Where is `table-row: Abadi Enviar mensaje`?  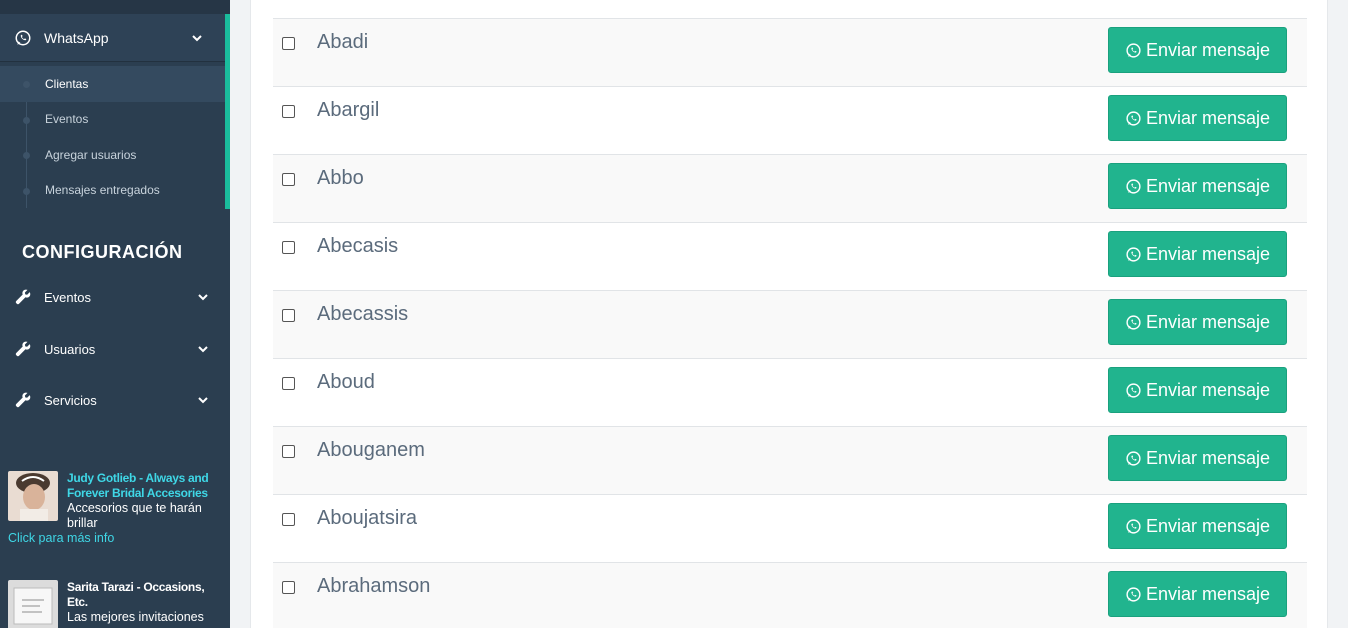
table-row: Abadi Enviar mensaje is located at coordinates (790, 52).